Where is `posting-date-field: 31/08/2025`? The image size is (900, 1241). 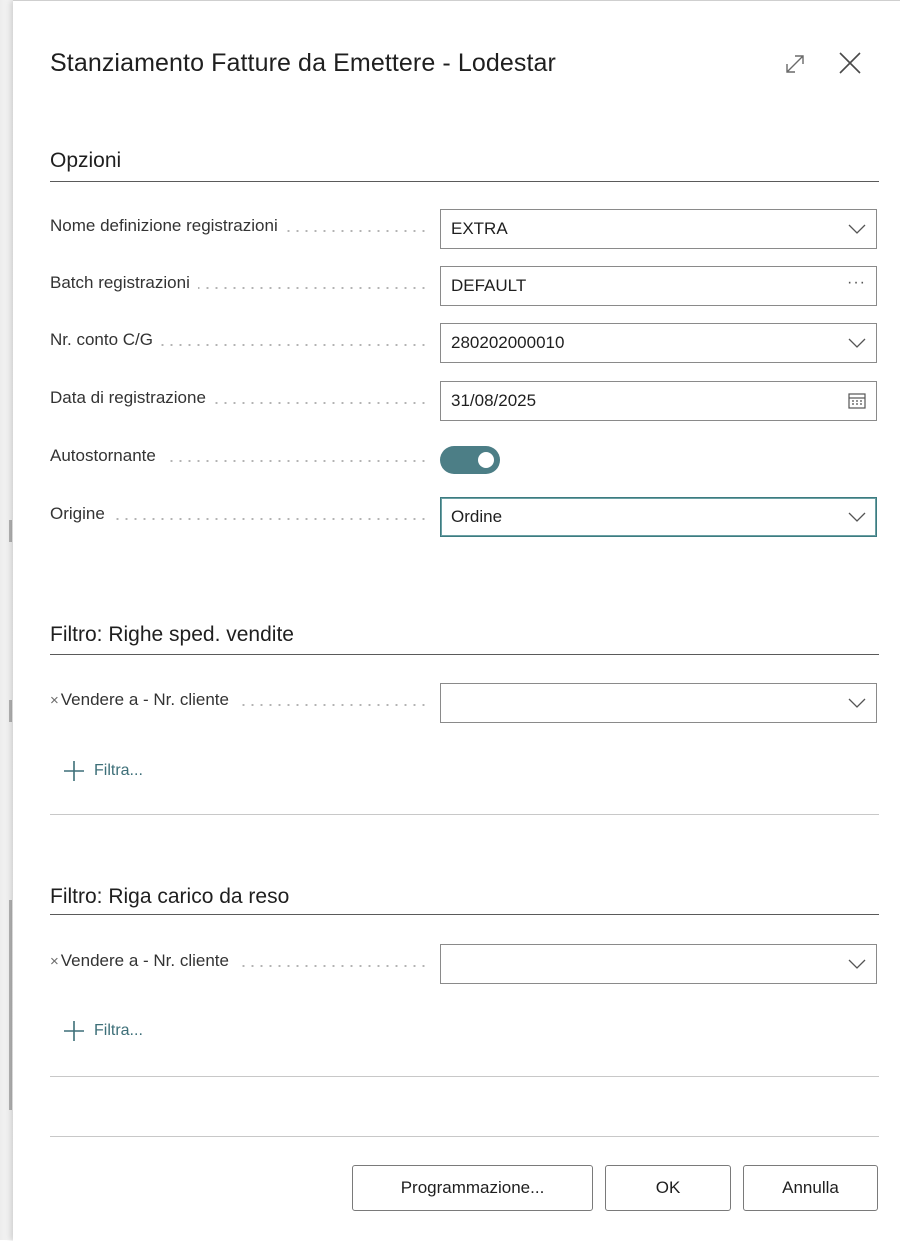 posting-date-field: 31/08/2025 is located at coordinates (658, 401).